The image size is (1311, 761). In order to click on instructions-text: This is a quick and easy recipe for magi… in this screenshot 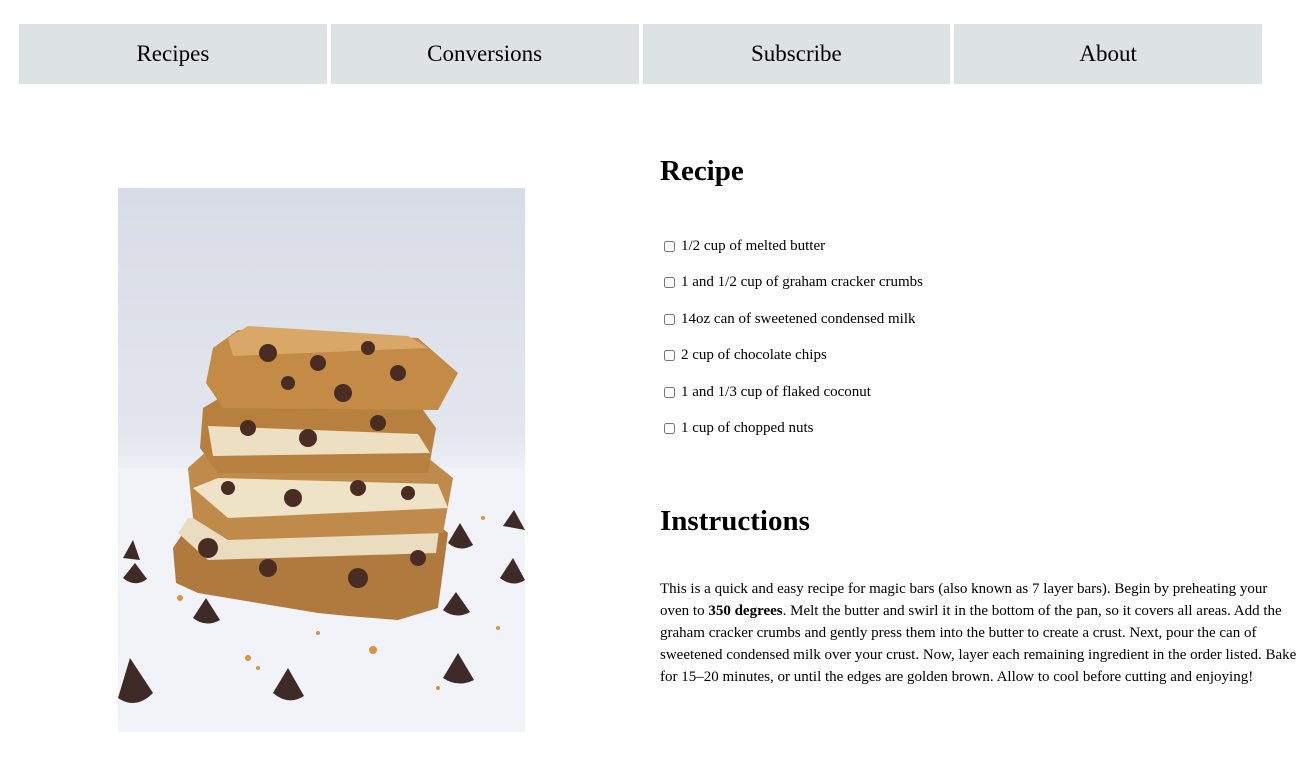, I will do `click(980, 633)`.